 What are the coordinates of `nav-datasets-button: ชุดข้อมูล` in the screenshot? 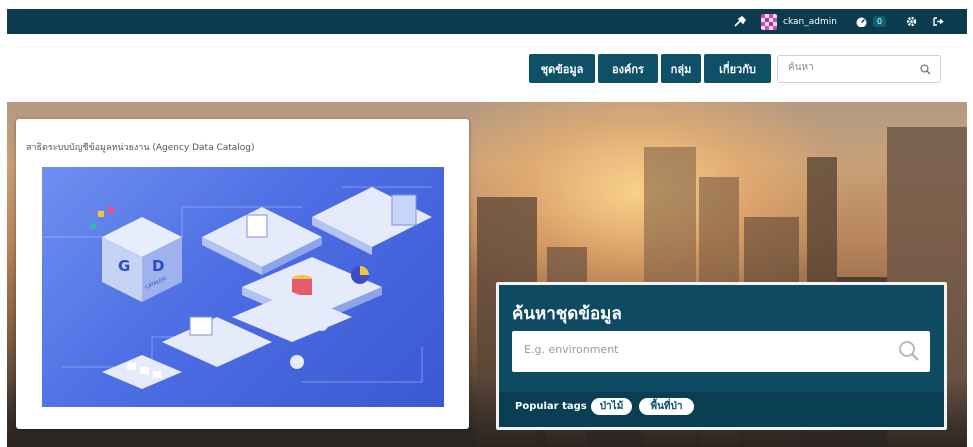 It's located at (562, 68).